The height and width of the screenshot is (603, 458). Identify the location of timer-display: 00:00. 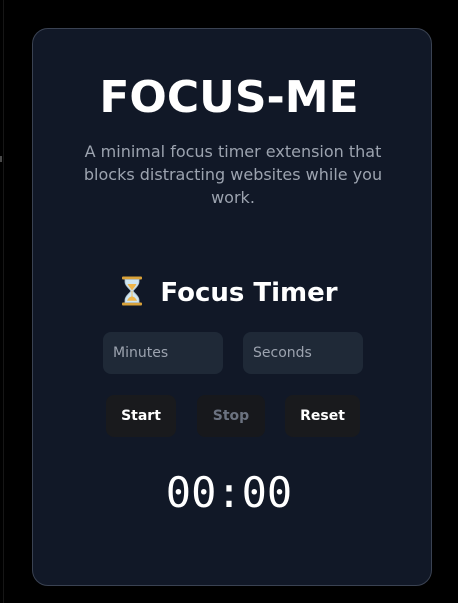
(229, 492).